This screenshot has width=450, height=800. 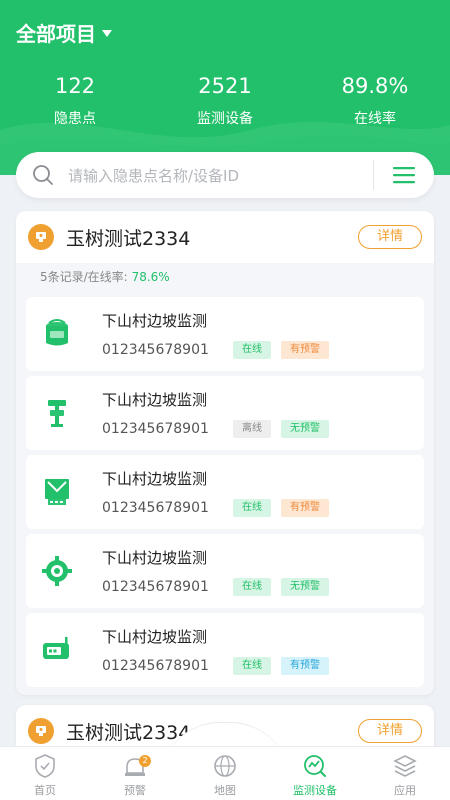 What do you see at coordinates (405, 790) in the screenshot?
I see `nav-label: 应用` at bounding box center [405, 790].